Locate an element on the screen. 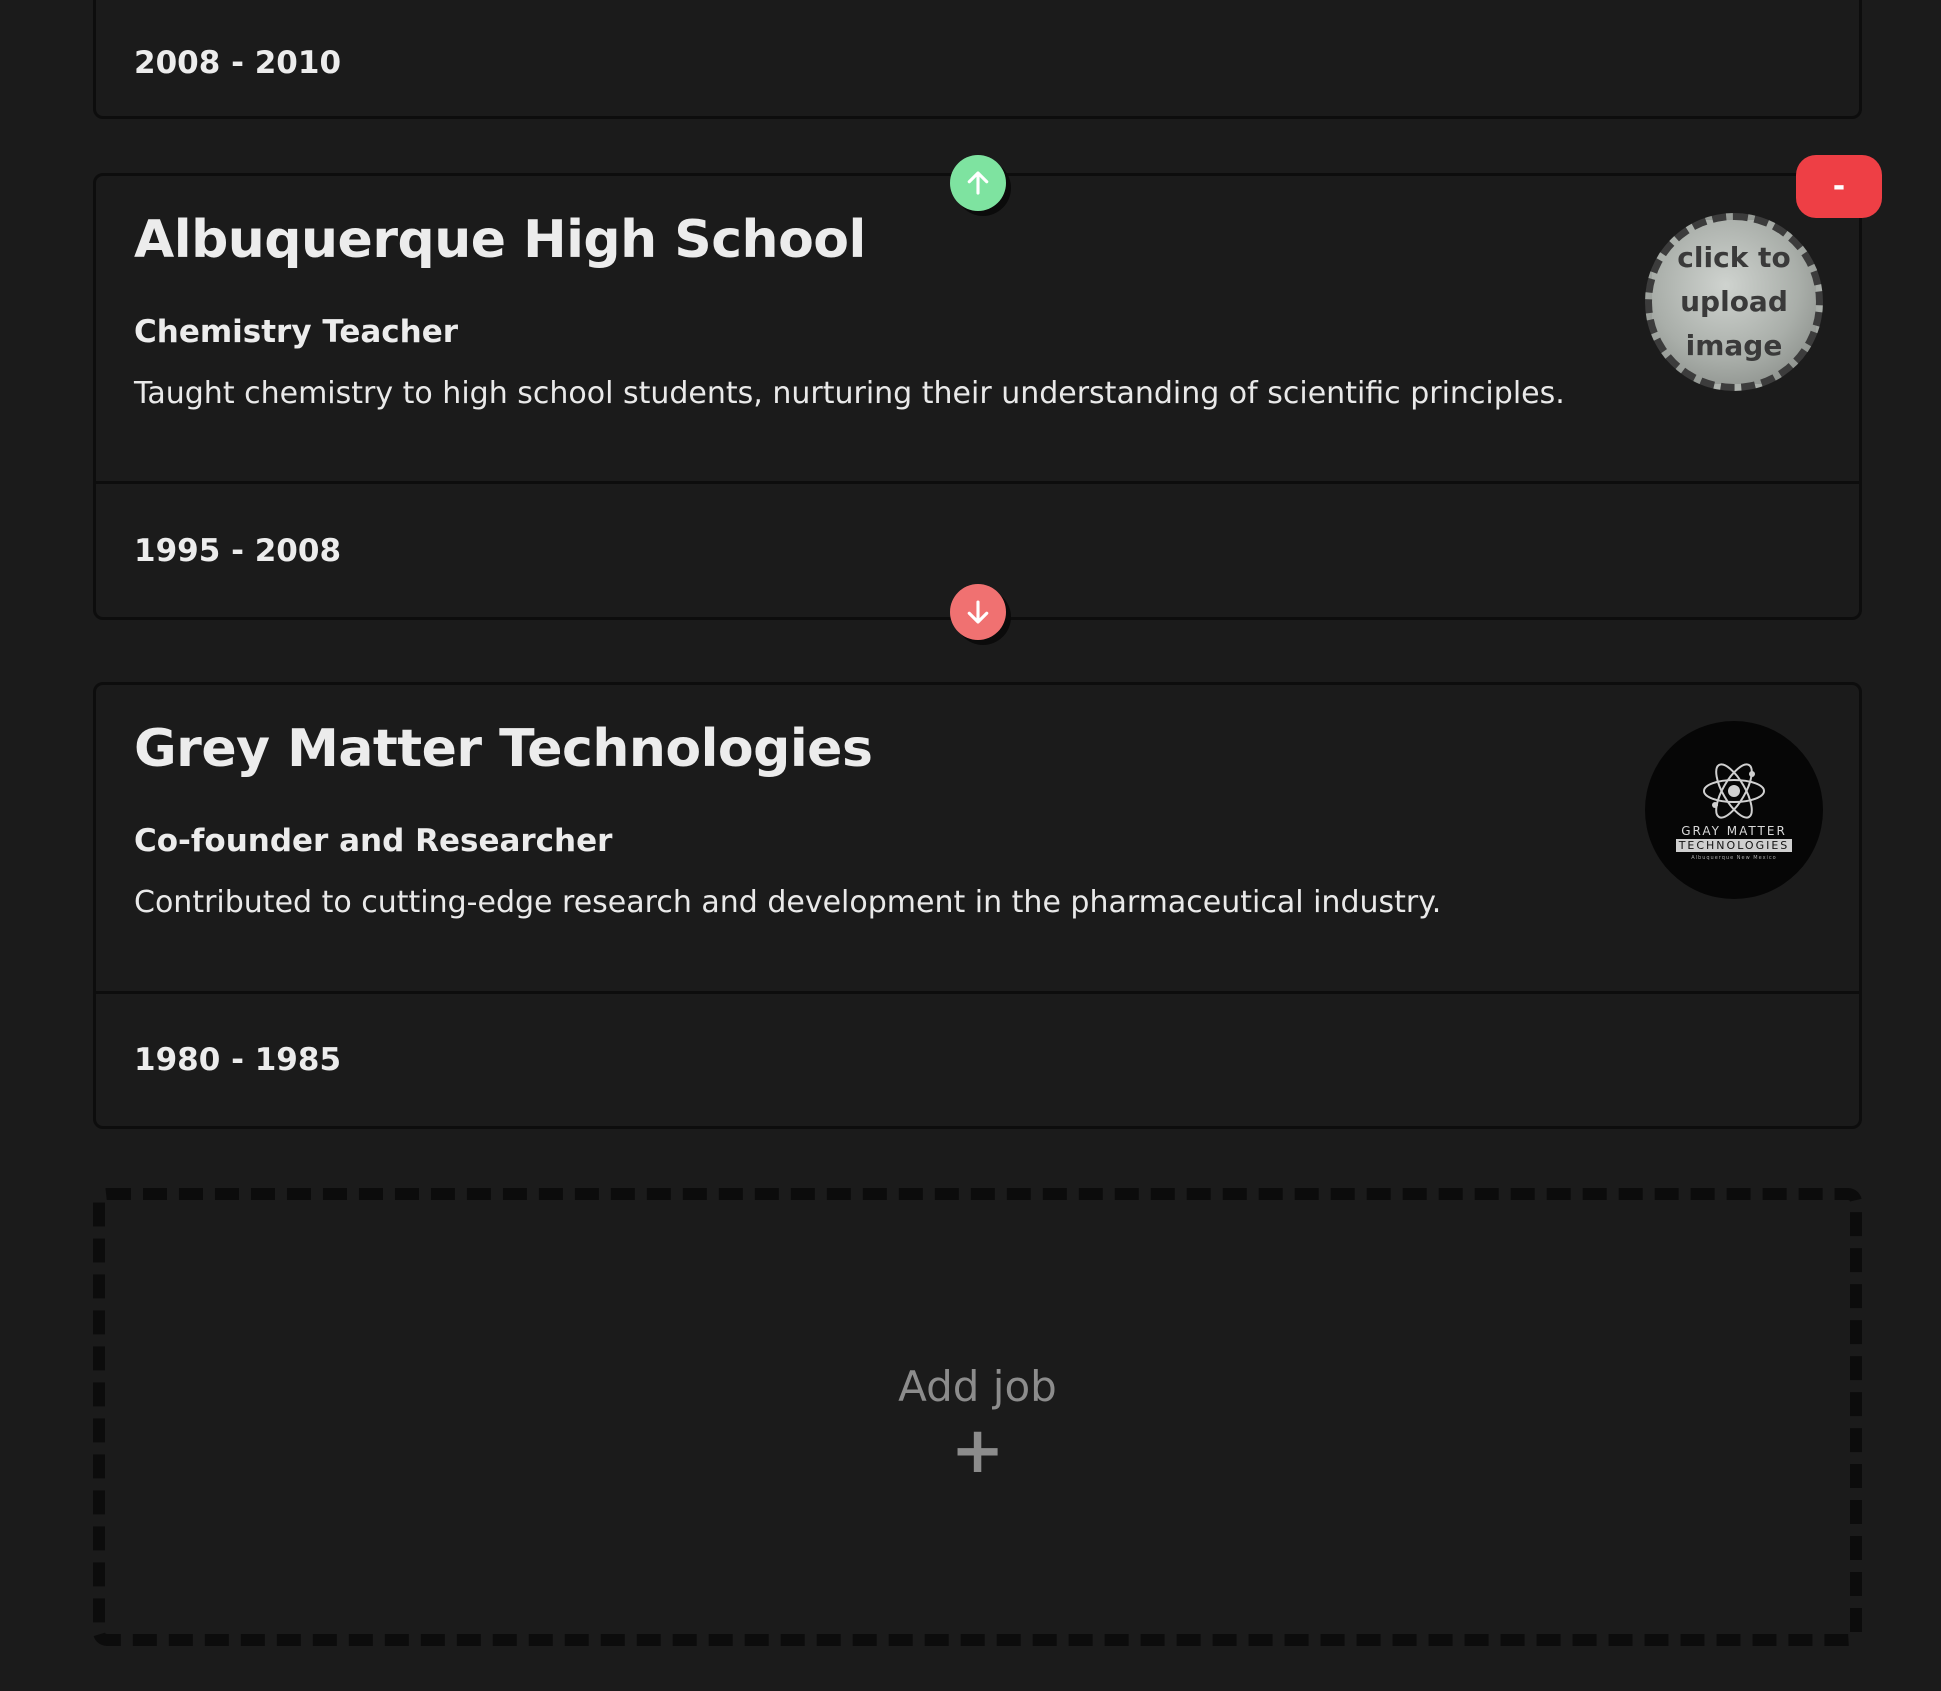 This screenshot has width=1941, height=1691. upload-image-label: click to upload image is located at coordinates (1734, 301).